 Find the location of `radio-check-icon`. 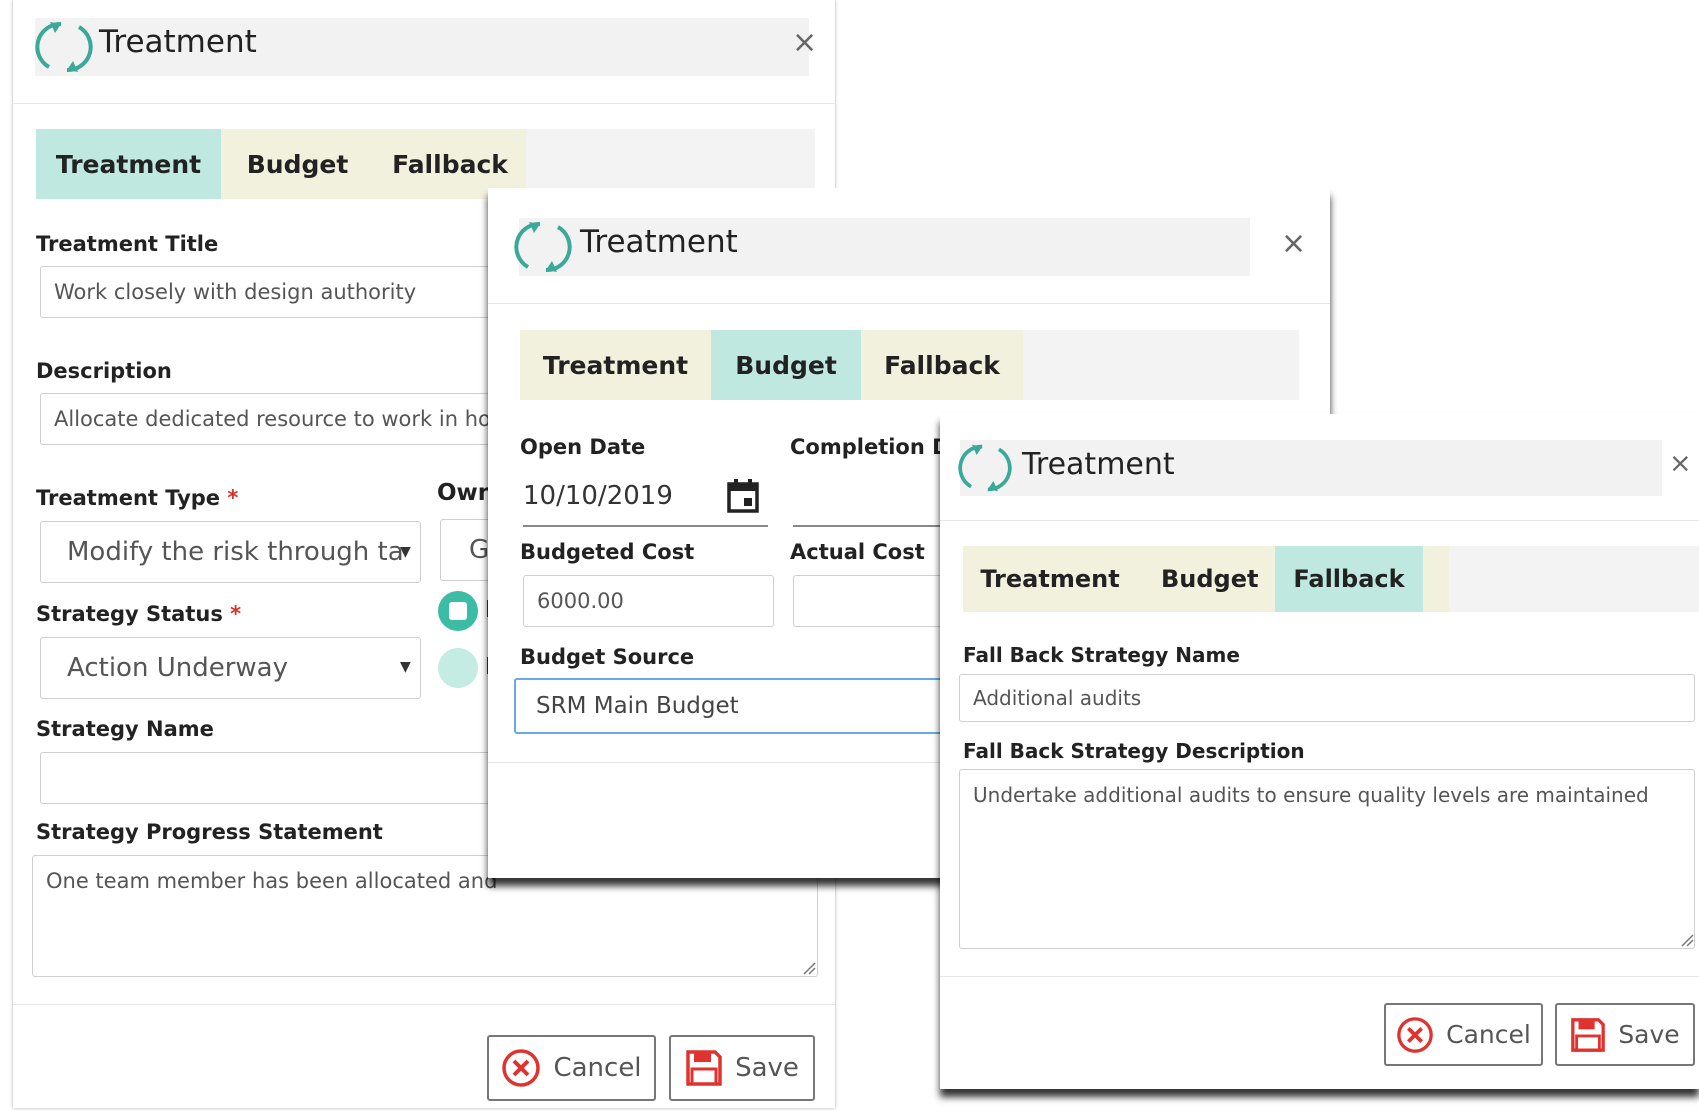

radio-check-icon is located at coordinates (458, 611).